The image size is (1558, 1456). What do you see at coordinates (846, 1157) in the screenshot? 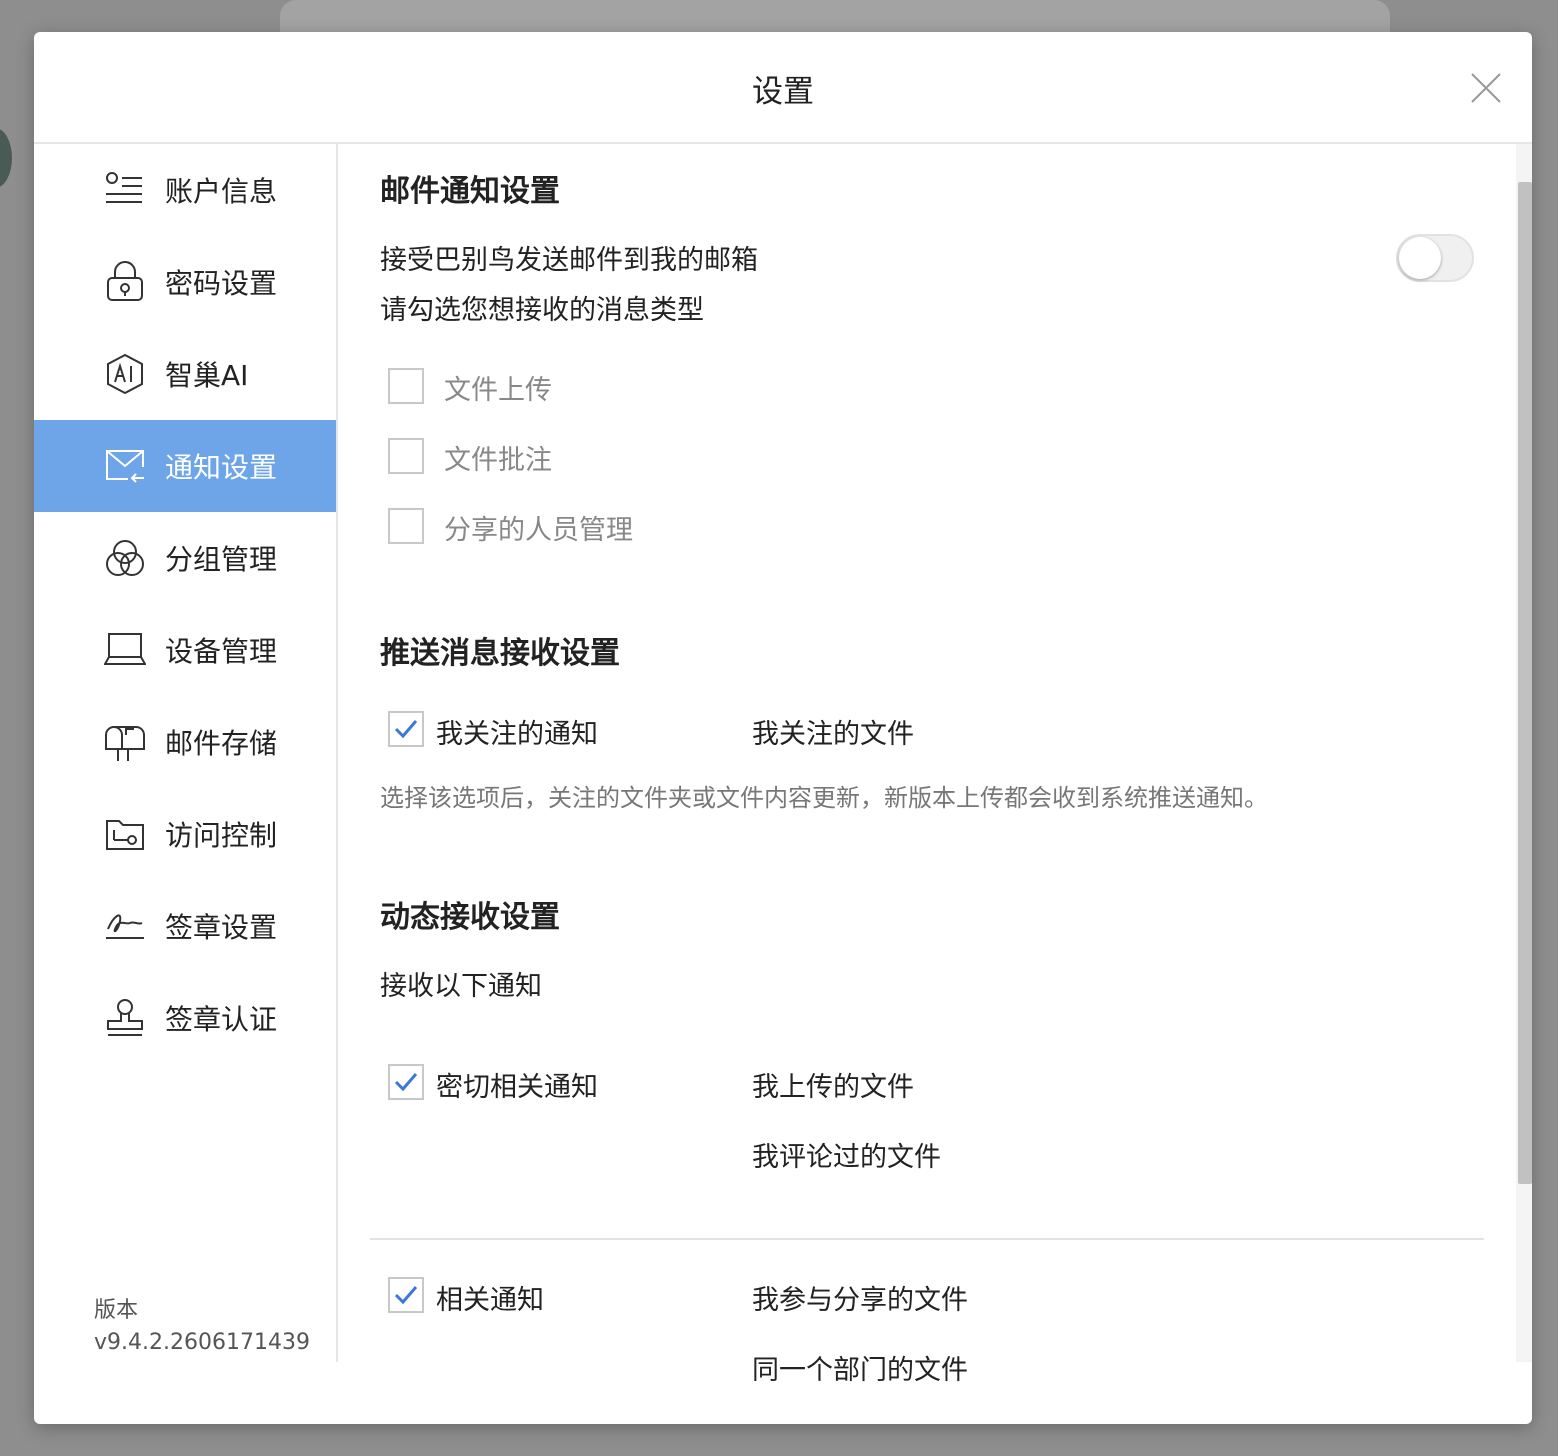
I see `scope-commented-files: 我评论过的文件` at bounding box center [846, 1157].